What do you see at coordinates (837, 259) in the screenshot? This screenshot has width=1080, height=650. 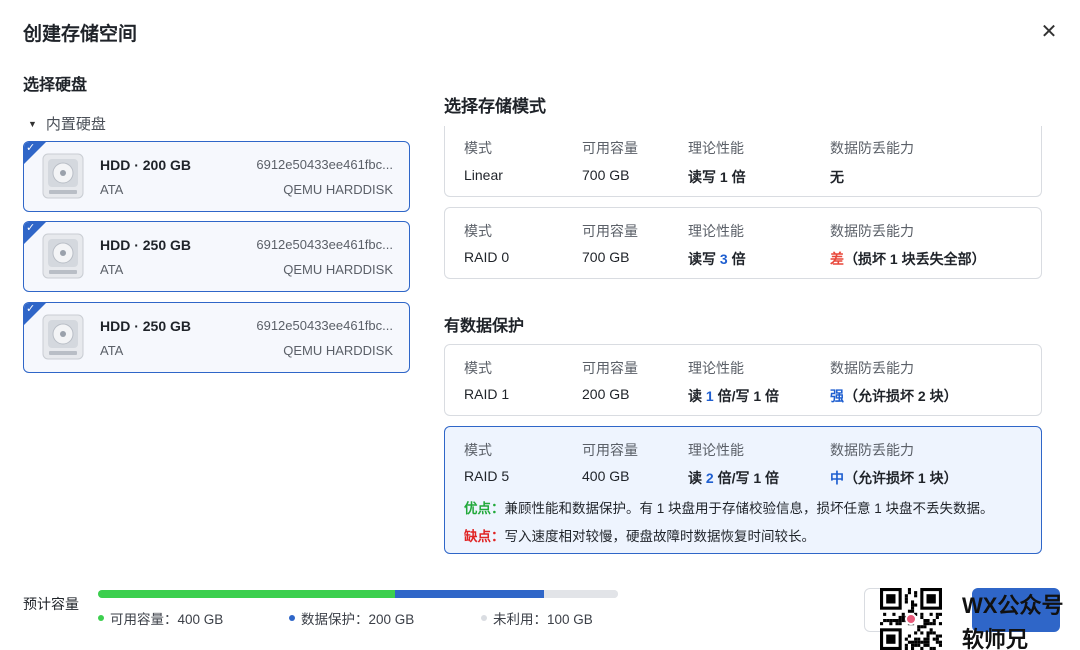 I see `protection-level: 差` at bounding box center [837, 259].